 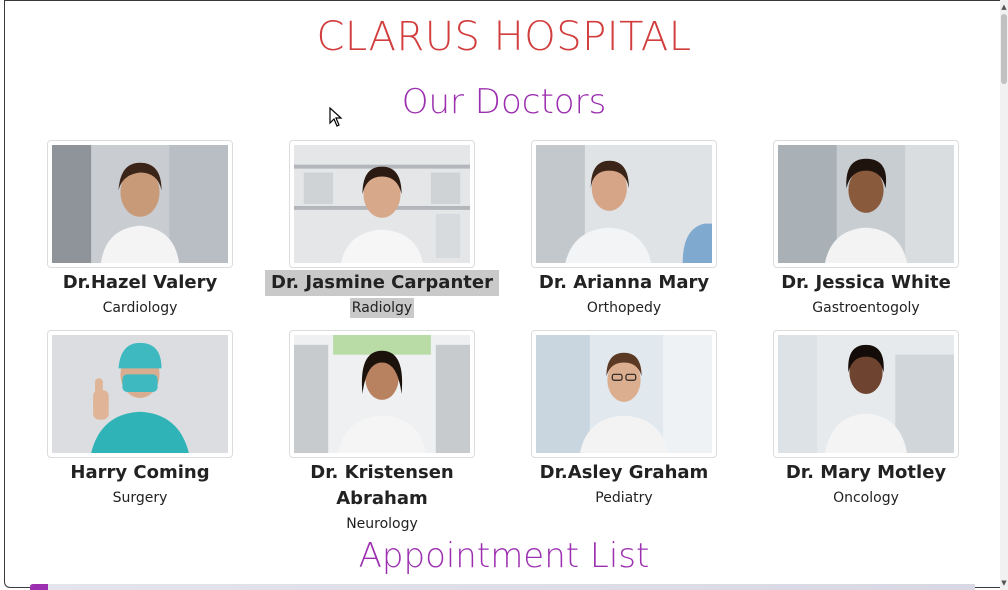 What do you see at coordinates (624, 498) in the screenshot?
I see `doctor-specialty: Pediatry` at bounding box center [624, 498].